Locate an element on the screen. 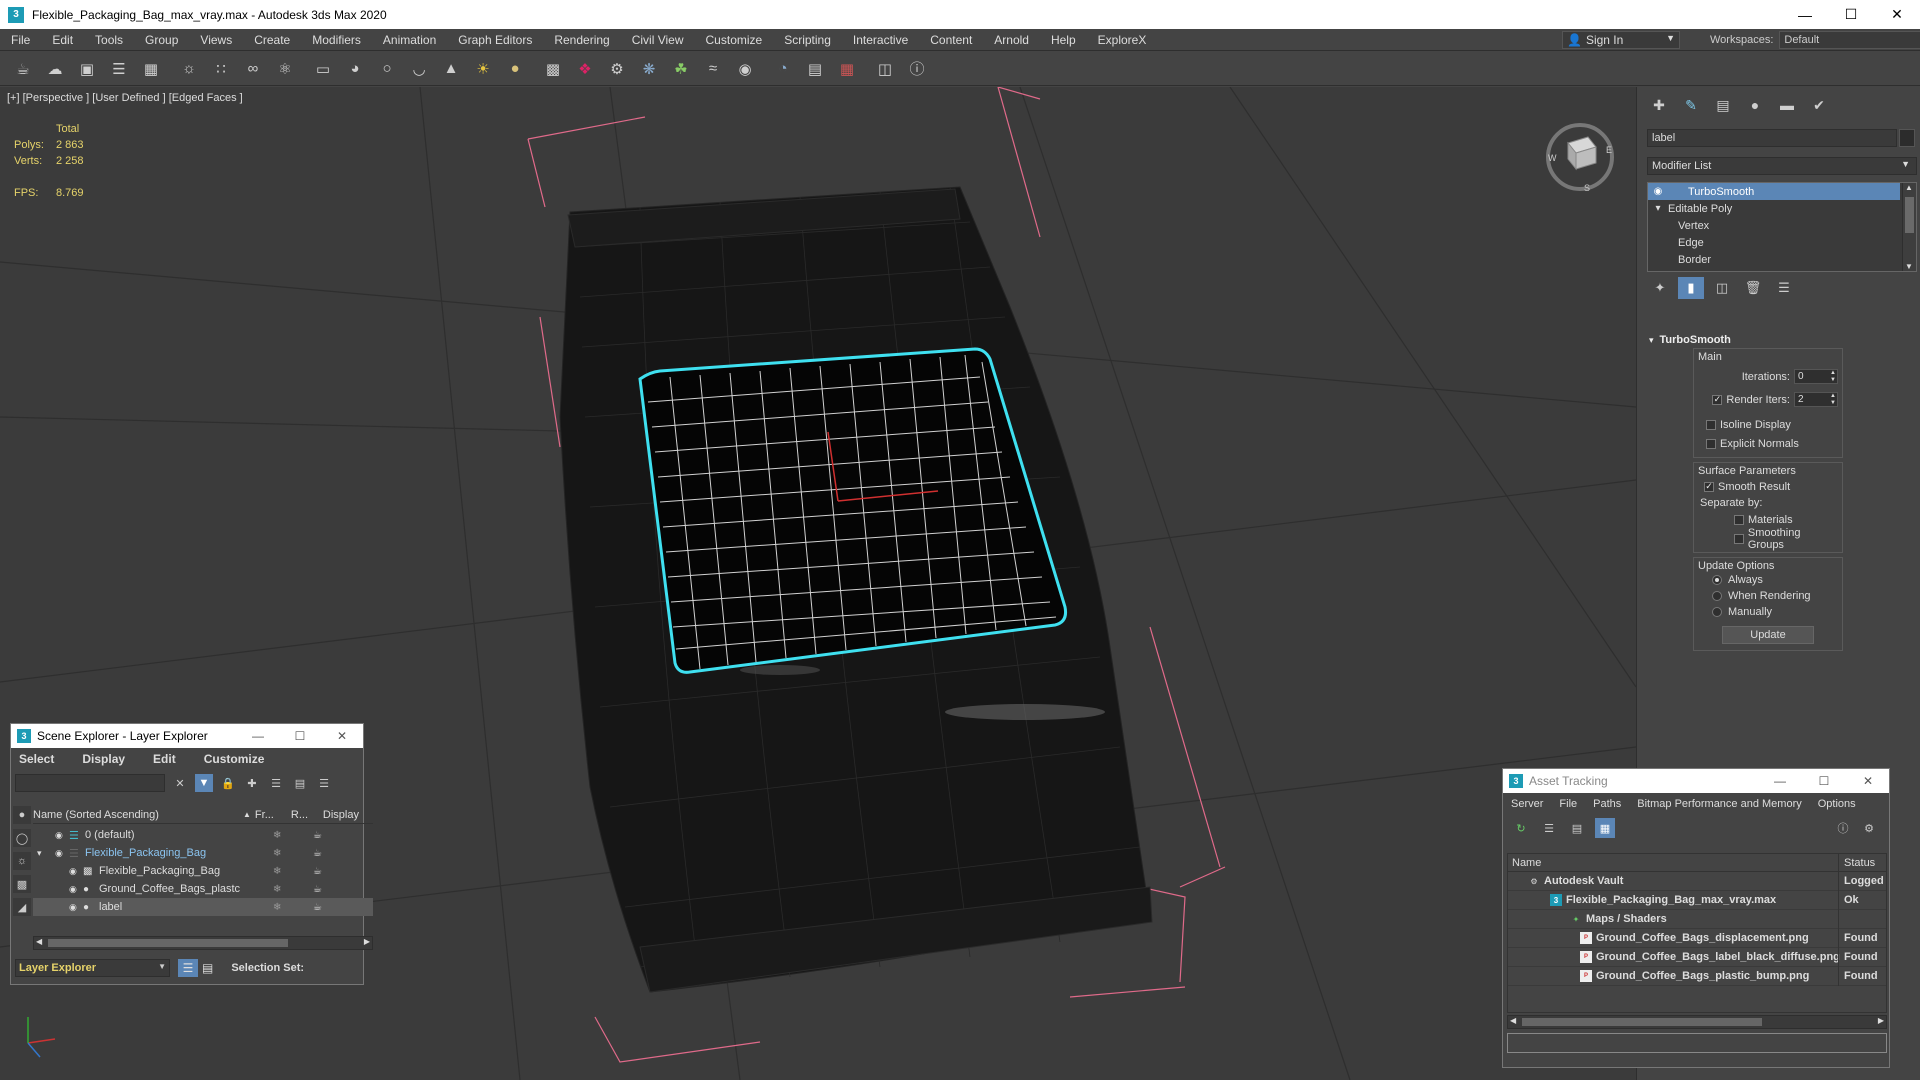 The height and width of the screenshot is (1080, 1920). display-tab-icon: ▬ is located at coordinates (1787, 105).